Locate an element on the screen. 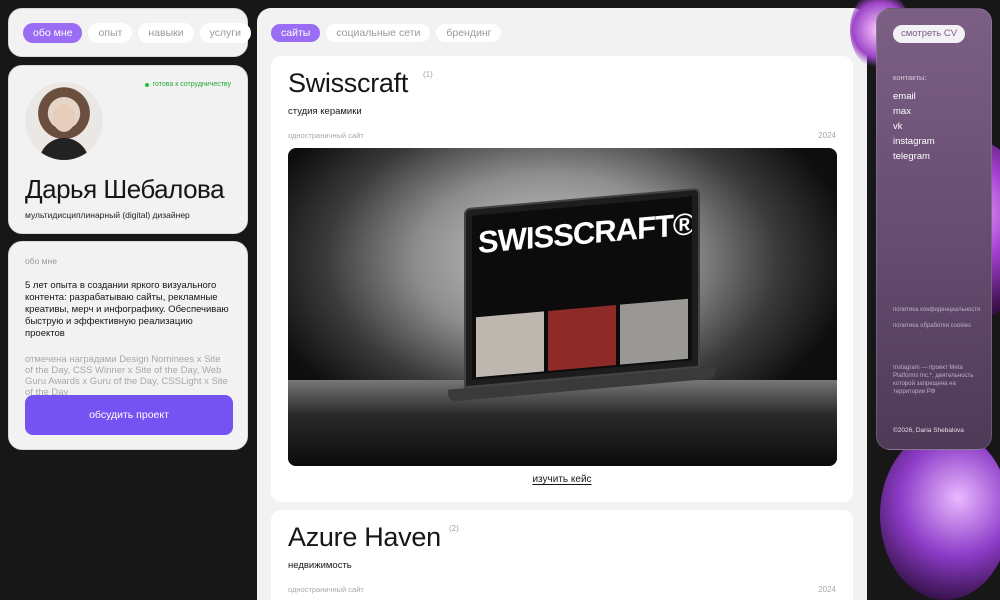  nav-item-experience: опыт is located at coordinates (110, 32).